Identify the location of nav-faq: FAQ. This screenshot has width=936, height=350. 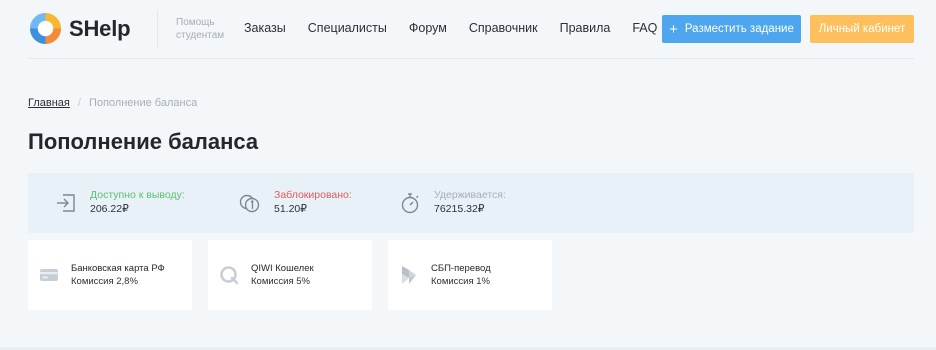
(644, 28).